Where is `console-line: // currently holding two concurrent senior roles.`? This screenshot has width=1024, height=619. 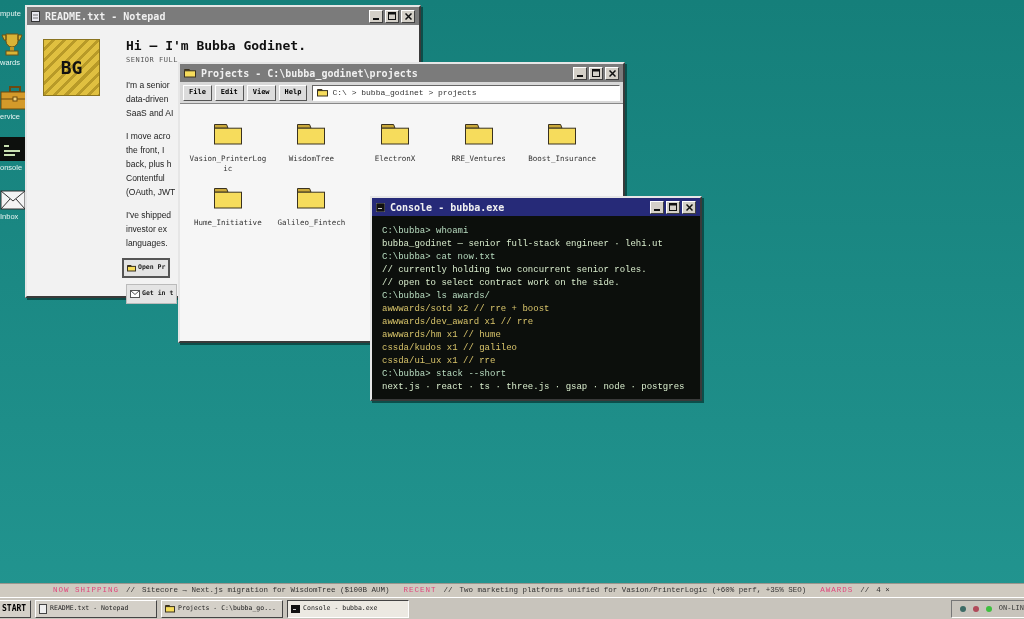
console-line: // currently holding two concurrent senior roles. is located at coordinates (514, 270).